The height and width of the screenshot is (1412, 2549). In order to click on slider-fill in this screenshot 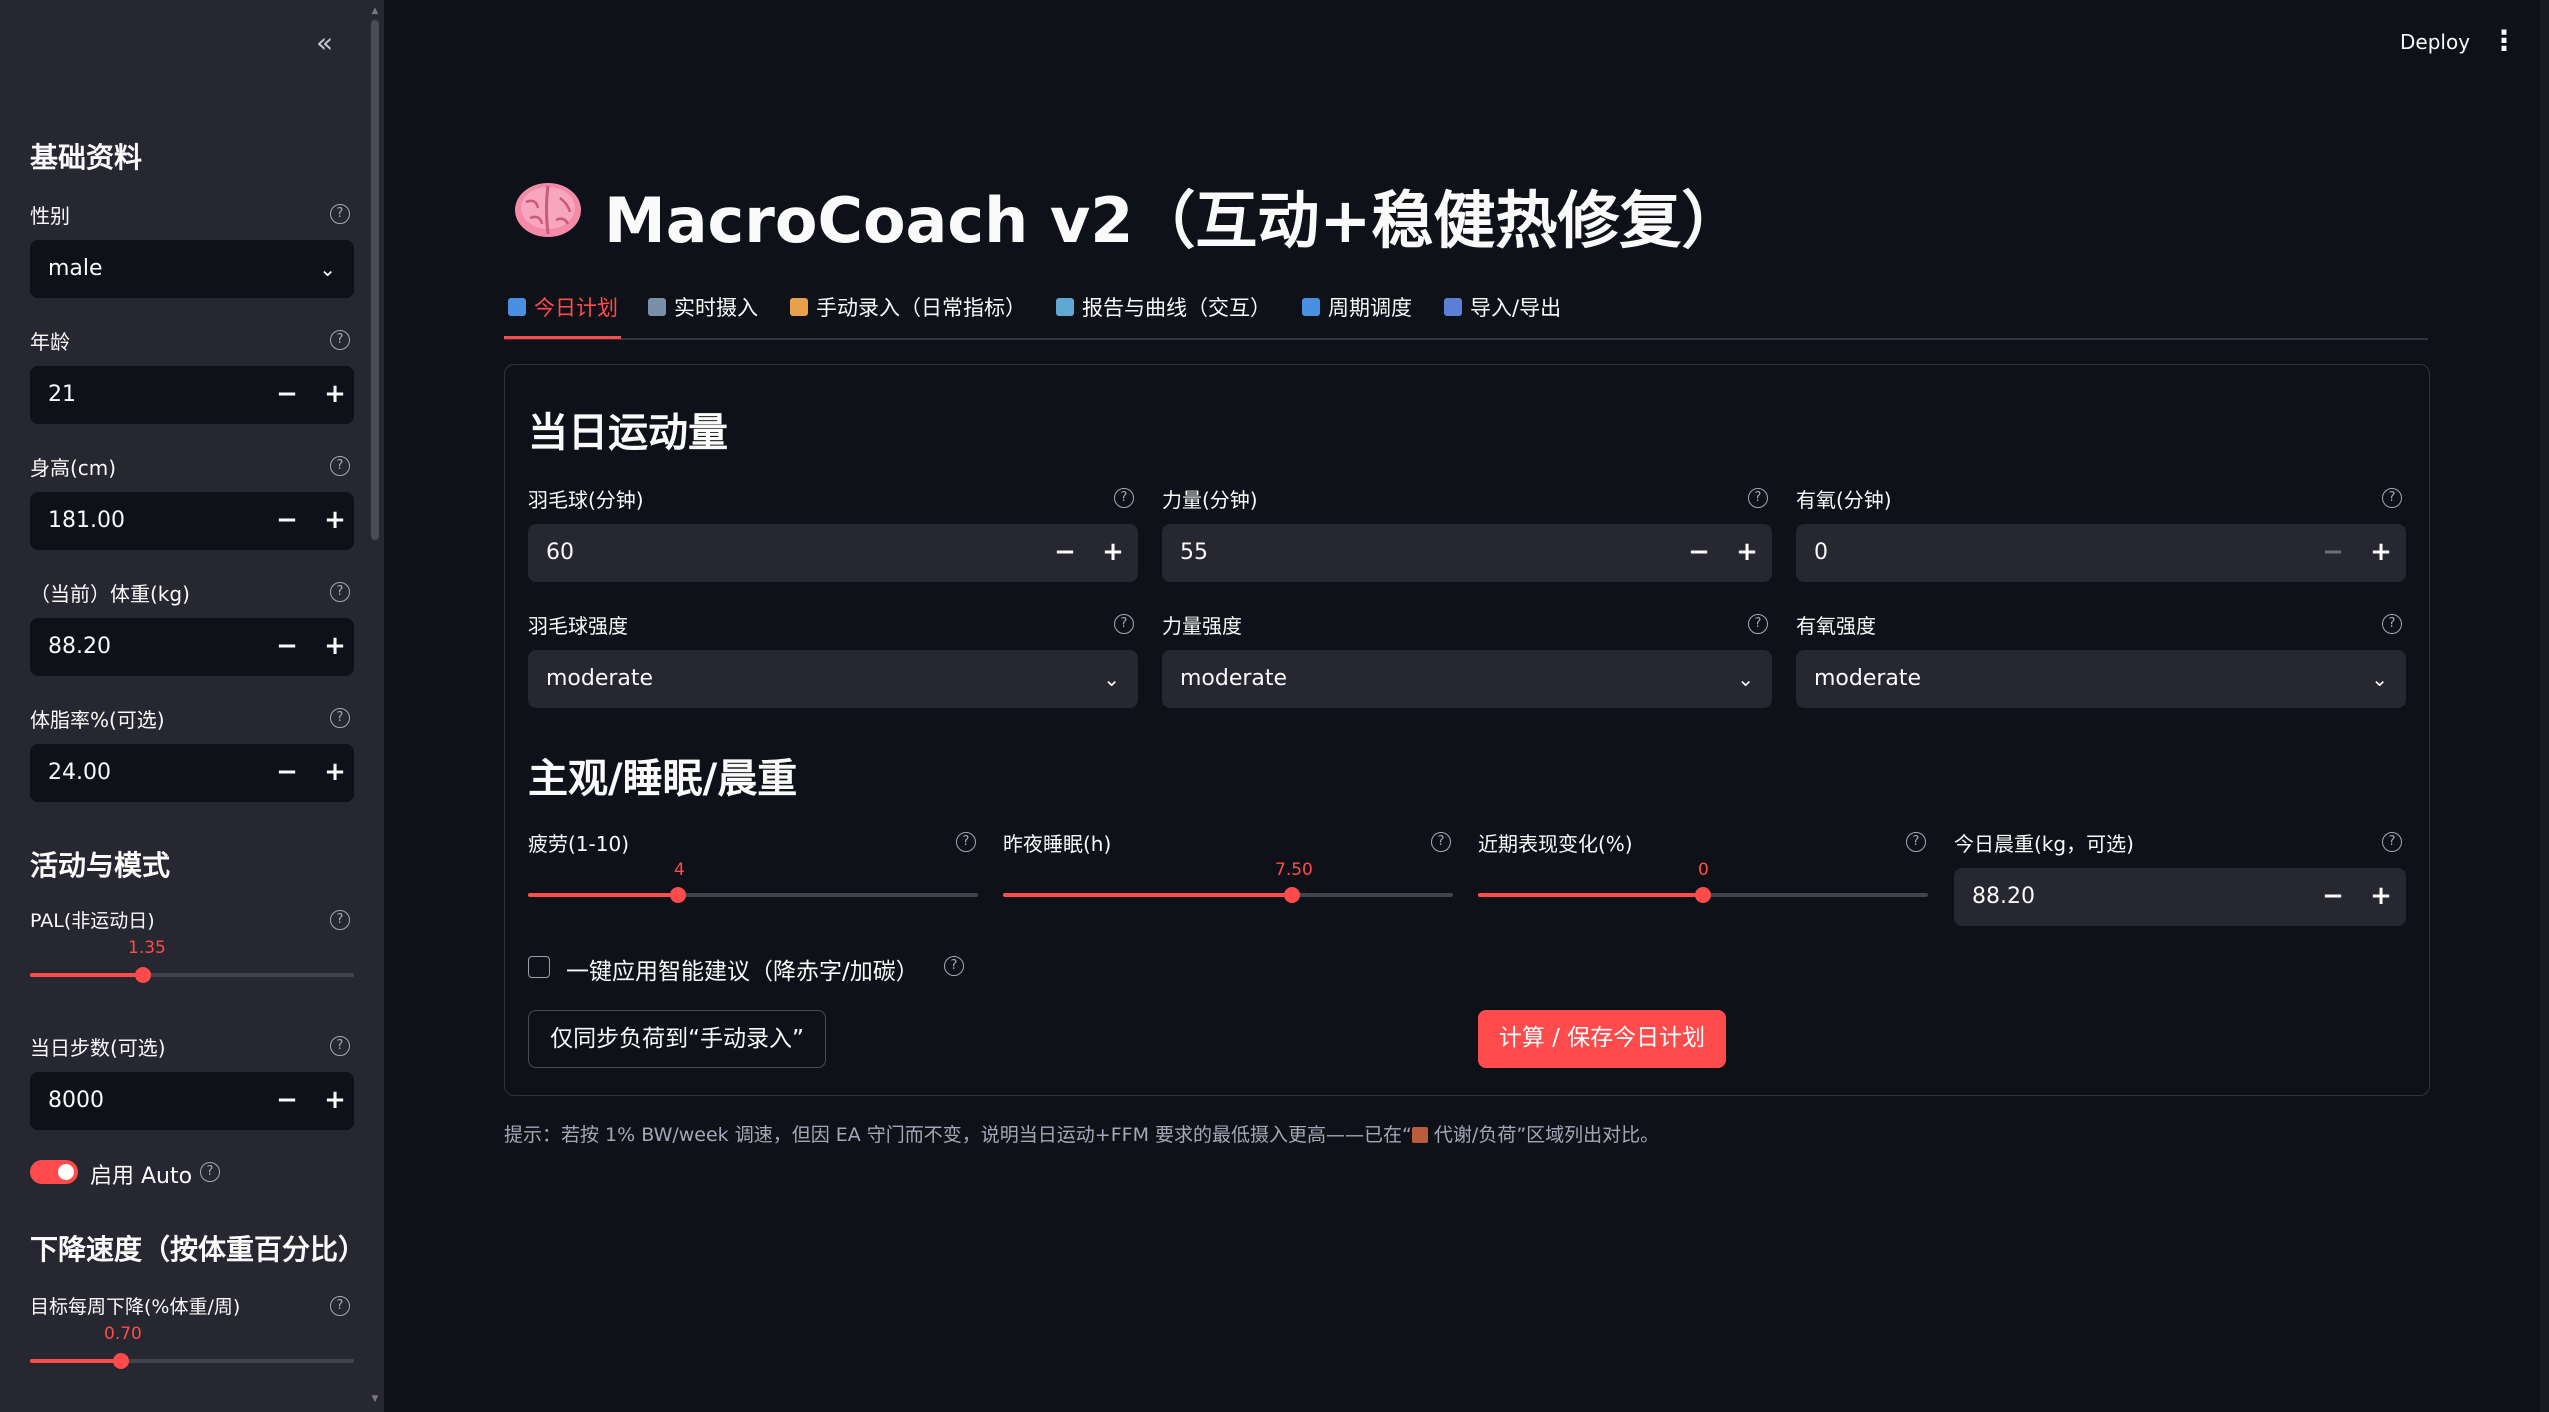, I will do `click(1148, 895)`.